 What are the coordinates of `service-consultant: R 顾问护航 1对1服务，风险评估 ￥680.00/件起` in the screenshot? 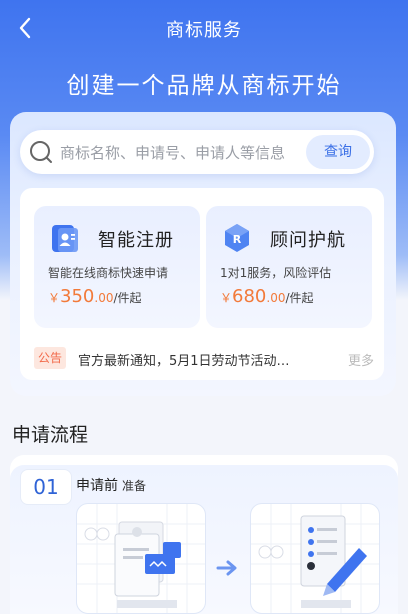 It's located at (289, 267).